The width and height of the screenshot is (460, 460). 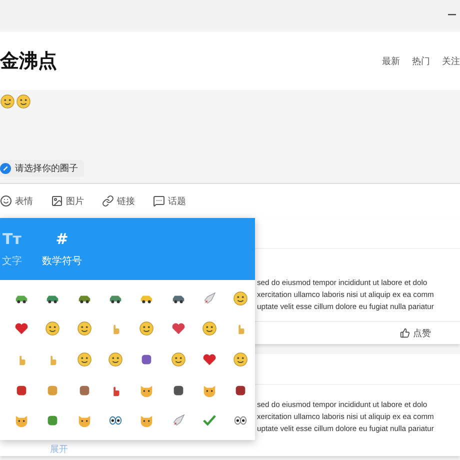 I want to click on toolbar-button: 链接, so click(x=118, y=201).